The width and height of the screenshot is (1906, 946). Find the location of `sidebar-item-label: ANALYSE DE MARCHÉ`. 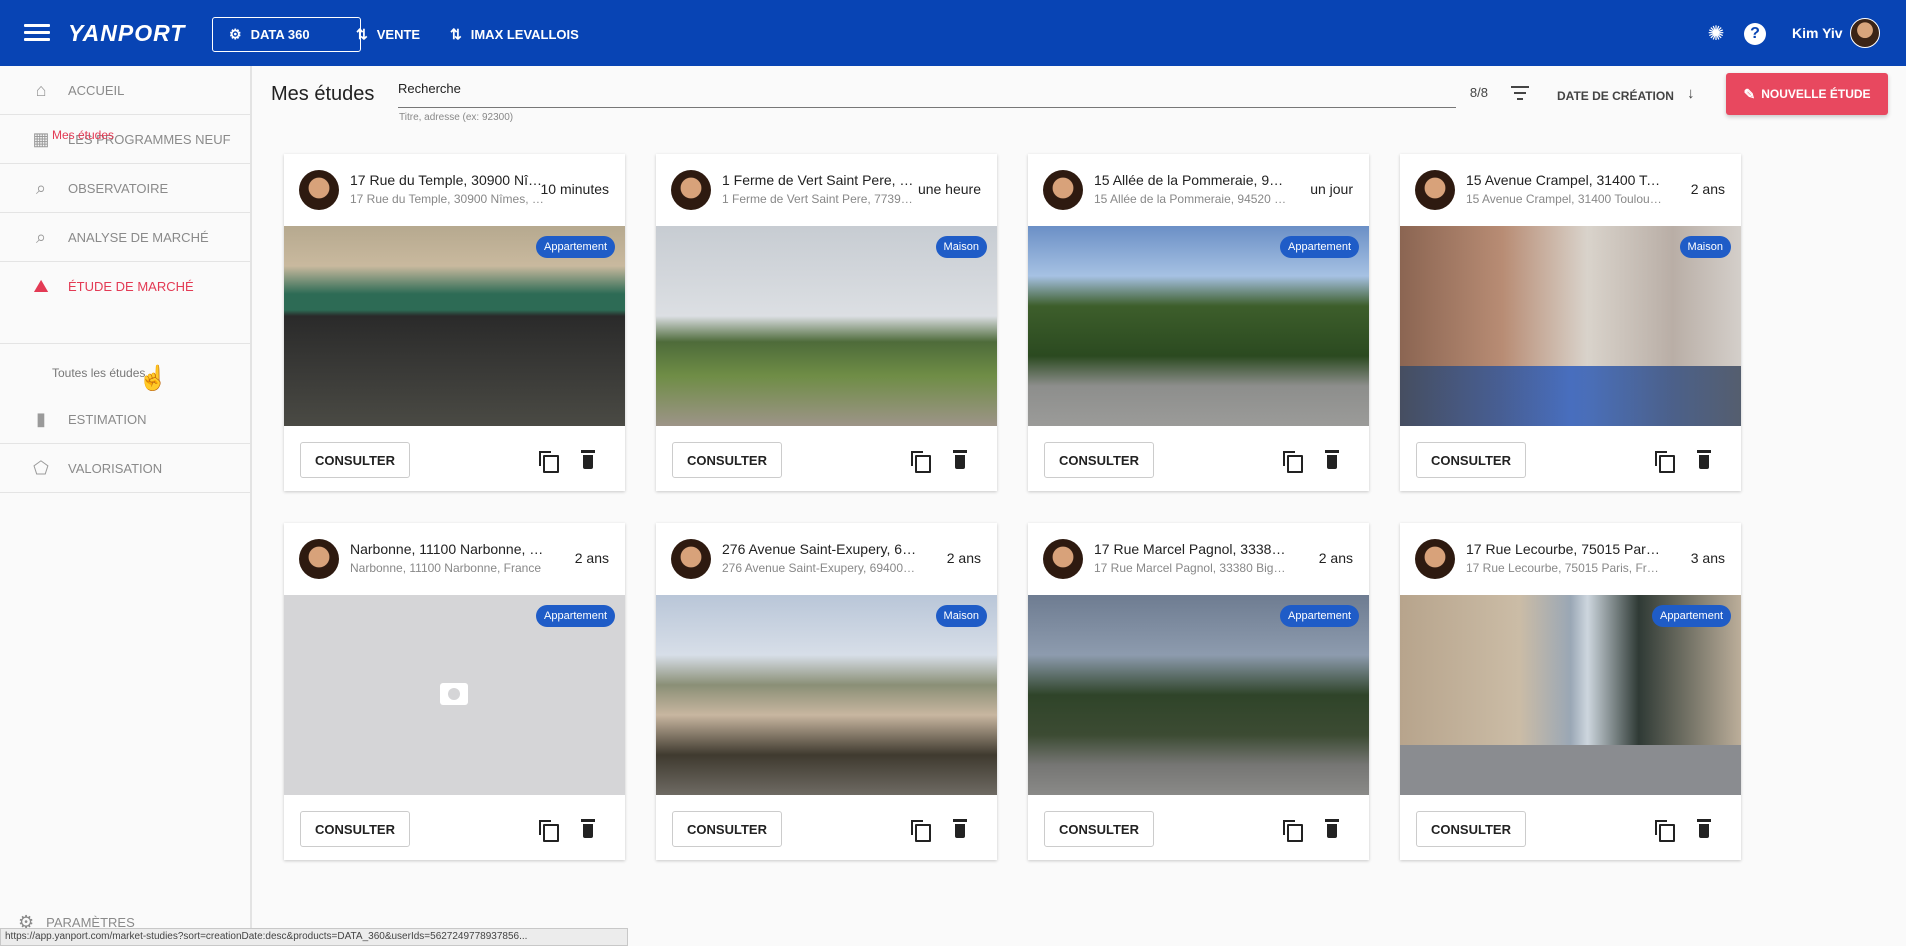

sidebar-item-label: ANALYSE DE MARCHÉ is located at coordinates (138, 237).